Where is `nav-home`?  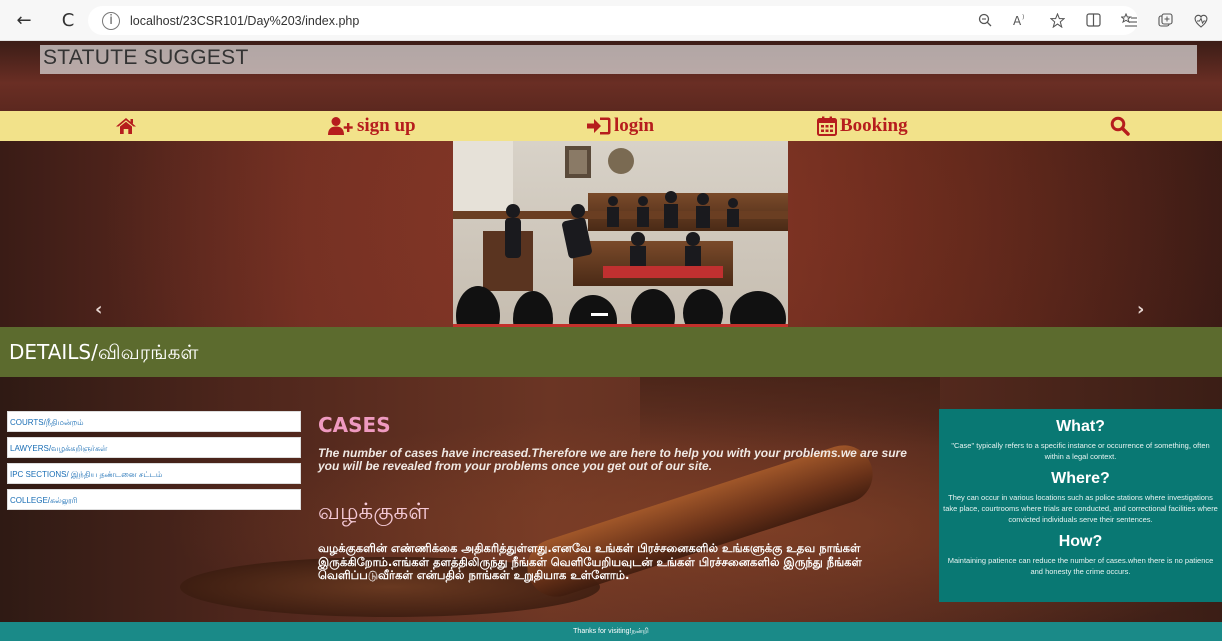 nav-home is located at coordinates (126, 126).